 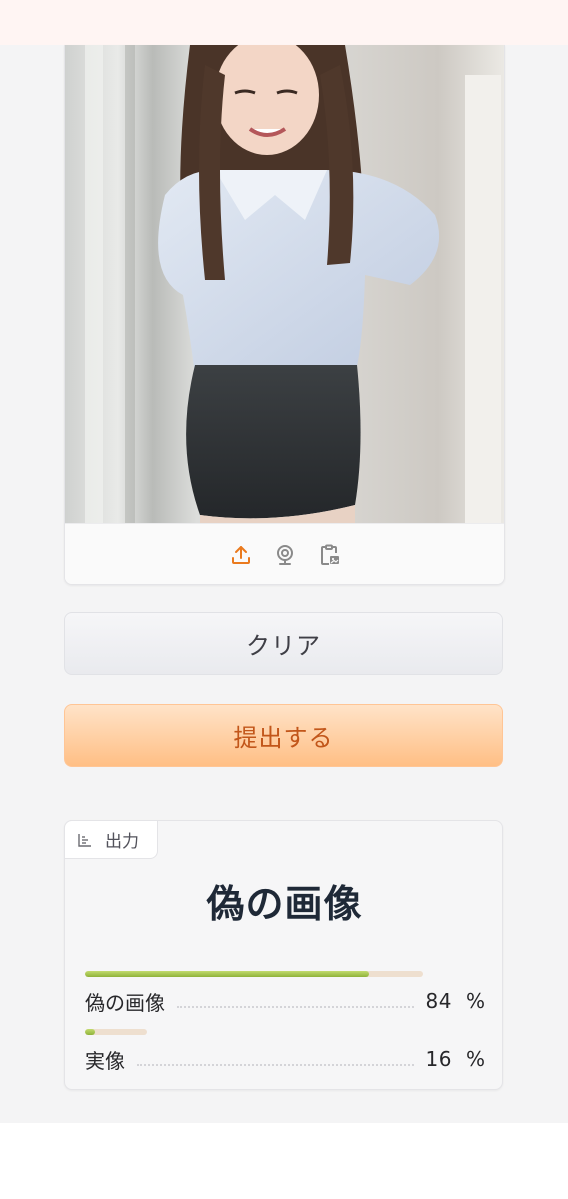 I want to click on chart-icon, so click(x=84, y=840).